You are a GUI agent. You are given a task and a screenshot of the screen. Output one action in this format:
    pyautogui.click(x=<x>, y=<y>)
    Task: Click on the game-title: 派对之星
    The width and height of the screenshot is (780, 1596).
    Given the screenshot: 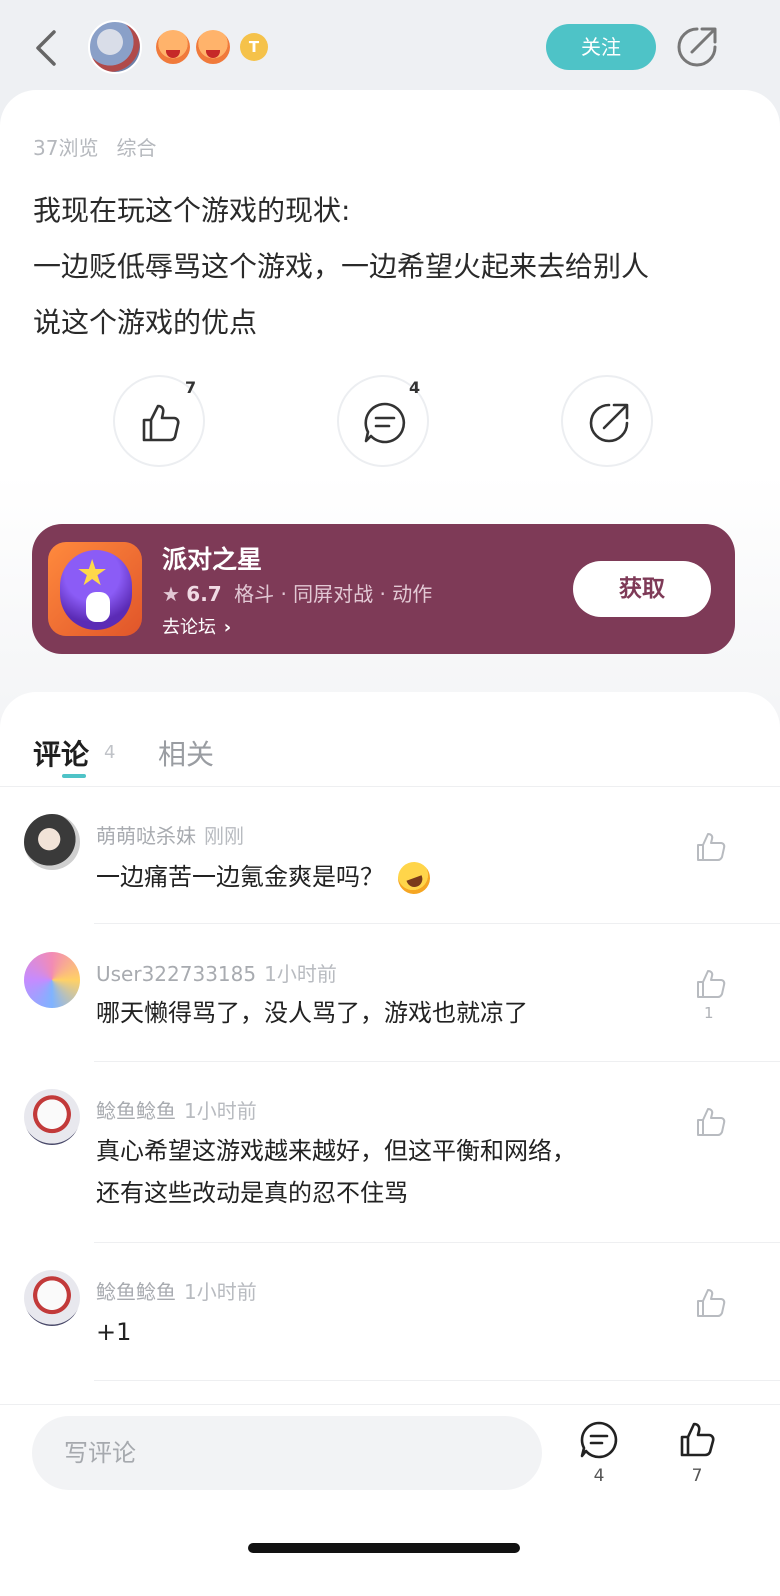 What is the action you would take?
    pyautogui.click(x=212, y=559)
    